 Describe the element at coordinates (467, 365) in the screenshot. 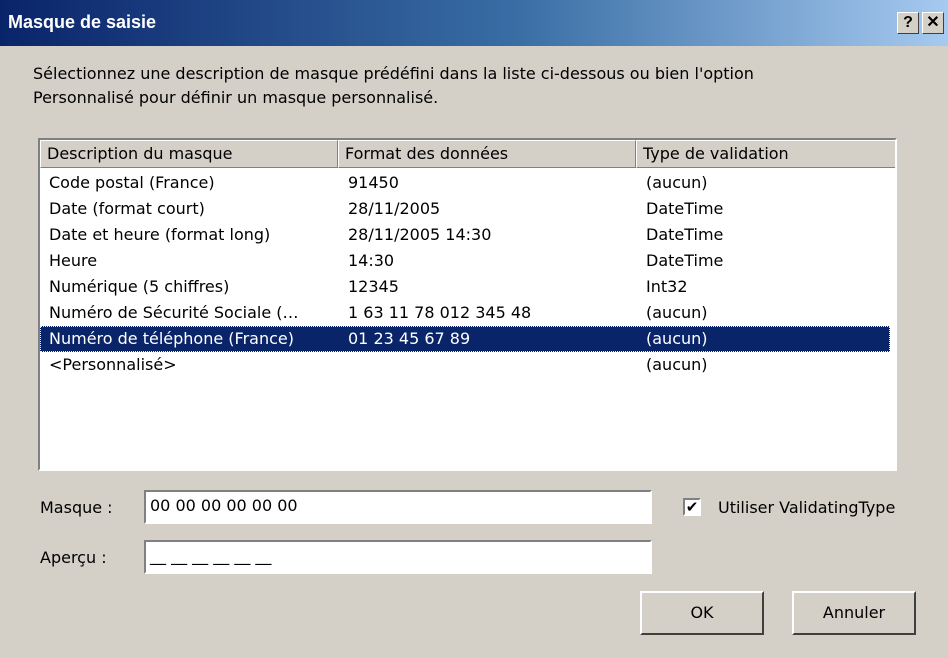

I see `list-row: <Personnalisé> (aucun)` at that location.